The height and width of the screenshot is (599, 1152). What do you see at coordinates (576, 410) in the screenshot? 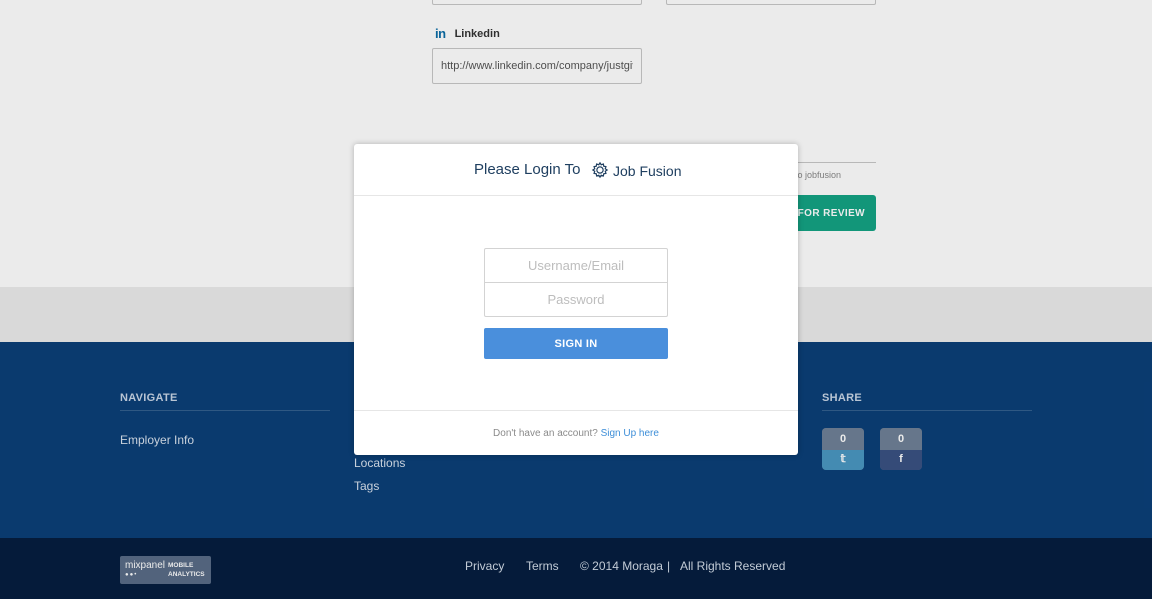
I see `modal-footer-divider` at bounding box center [576, 410].